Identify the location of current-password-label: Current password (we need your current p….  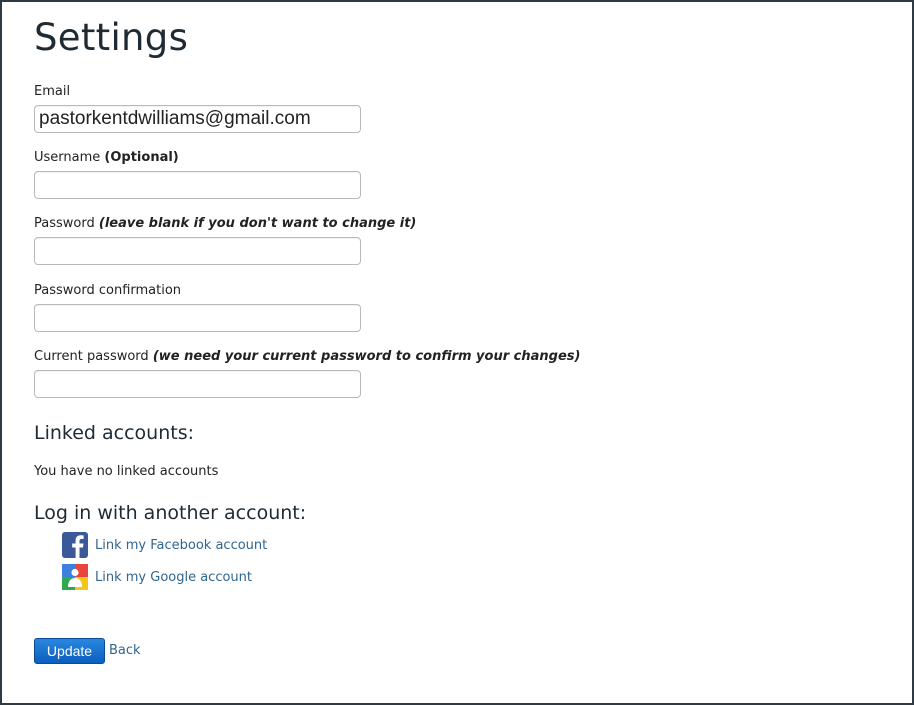
(307, 356).